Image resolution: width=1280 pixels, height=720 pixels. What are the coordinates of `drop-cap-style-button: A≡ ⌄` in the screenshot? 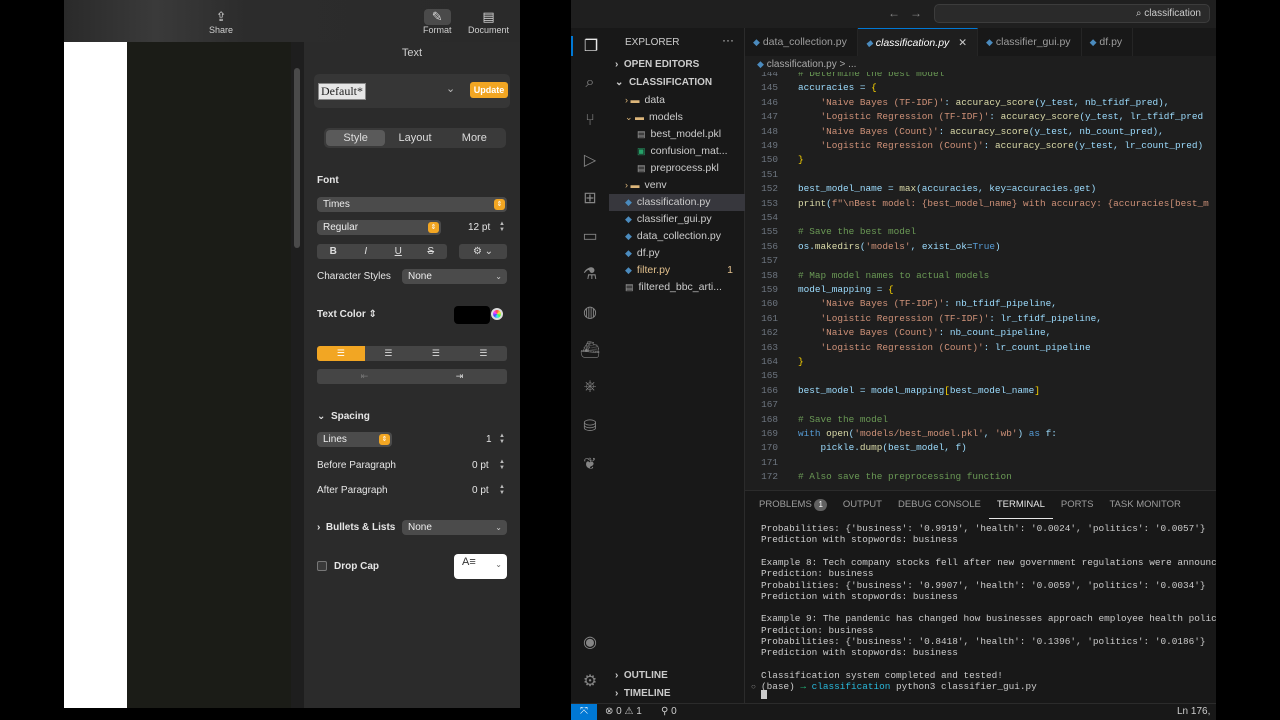 It's located at (480, 566).